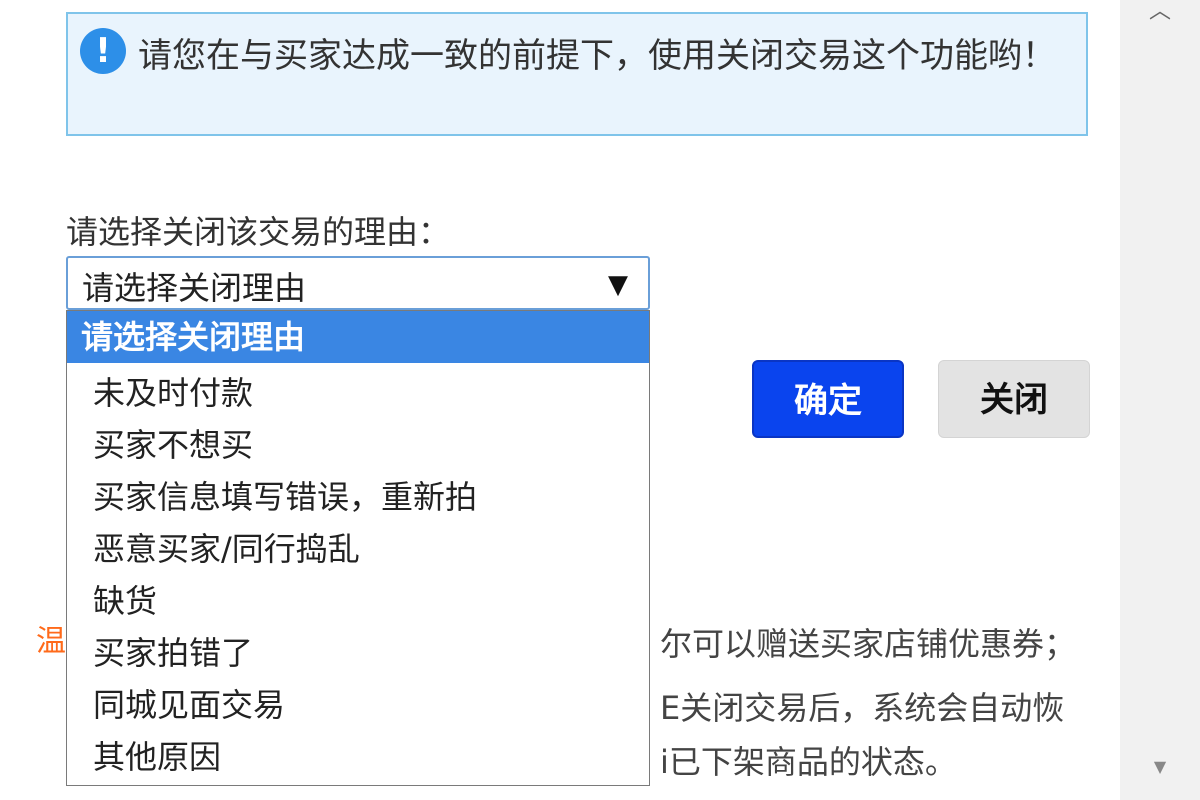  I want to click on close-button: 关闭, so click(1014, 399).